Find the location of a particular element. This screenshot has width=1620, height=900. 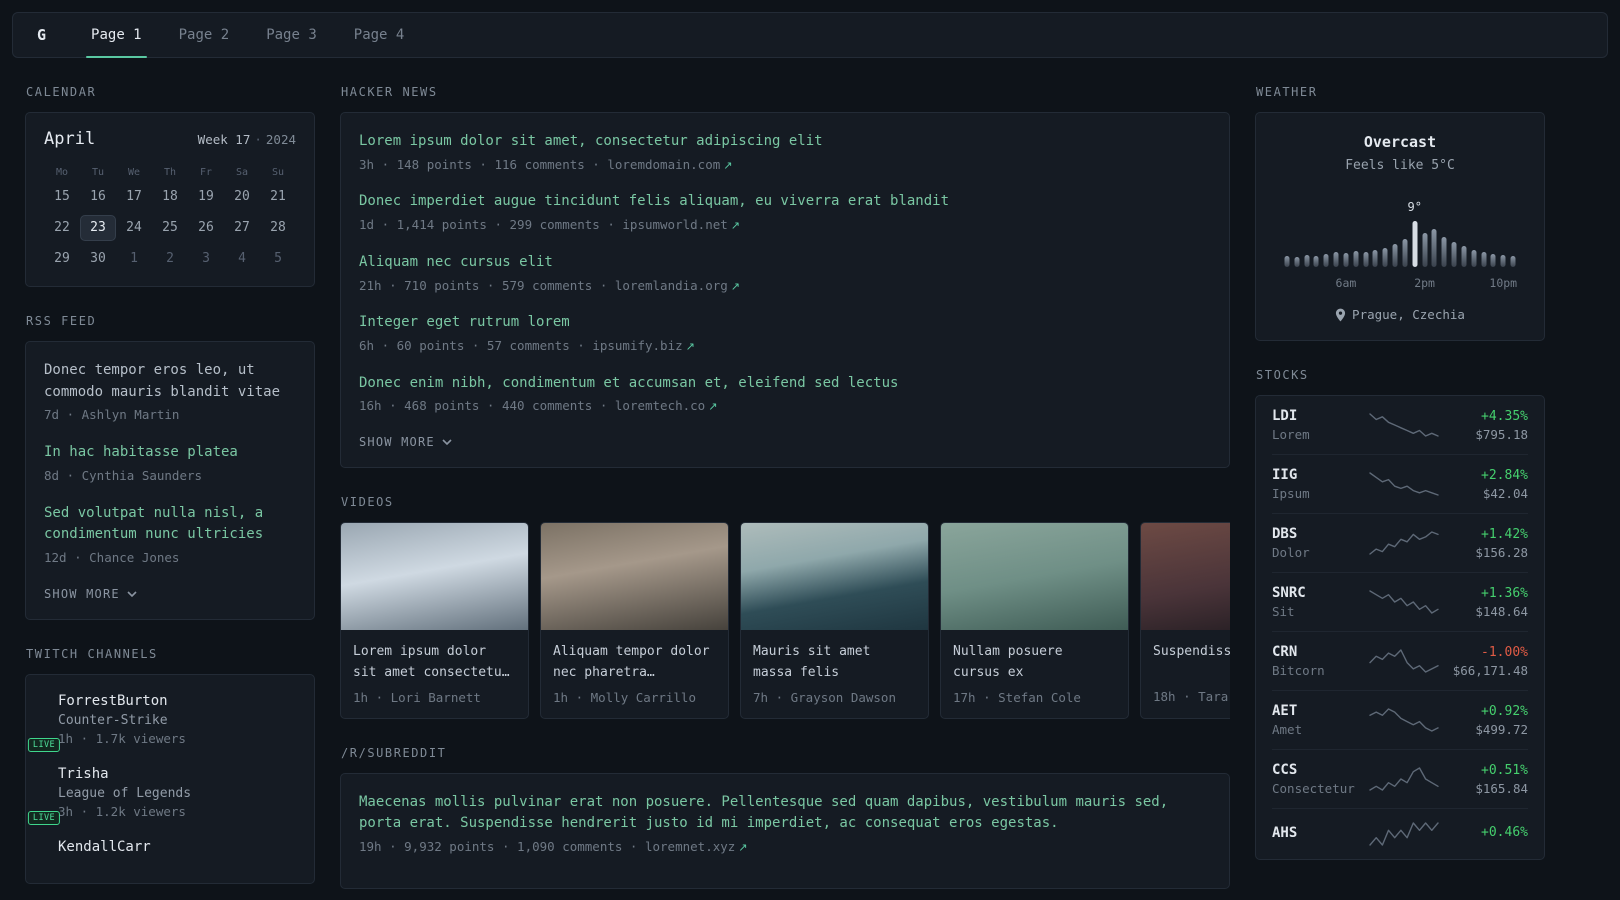

weather-condition: Overcast is located at coordinates (1400, 142).